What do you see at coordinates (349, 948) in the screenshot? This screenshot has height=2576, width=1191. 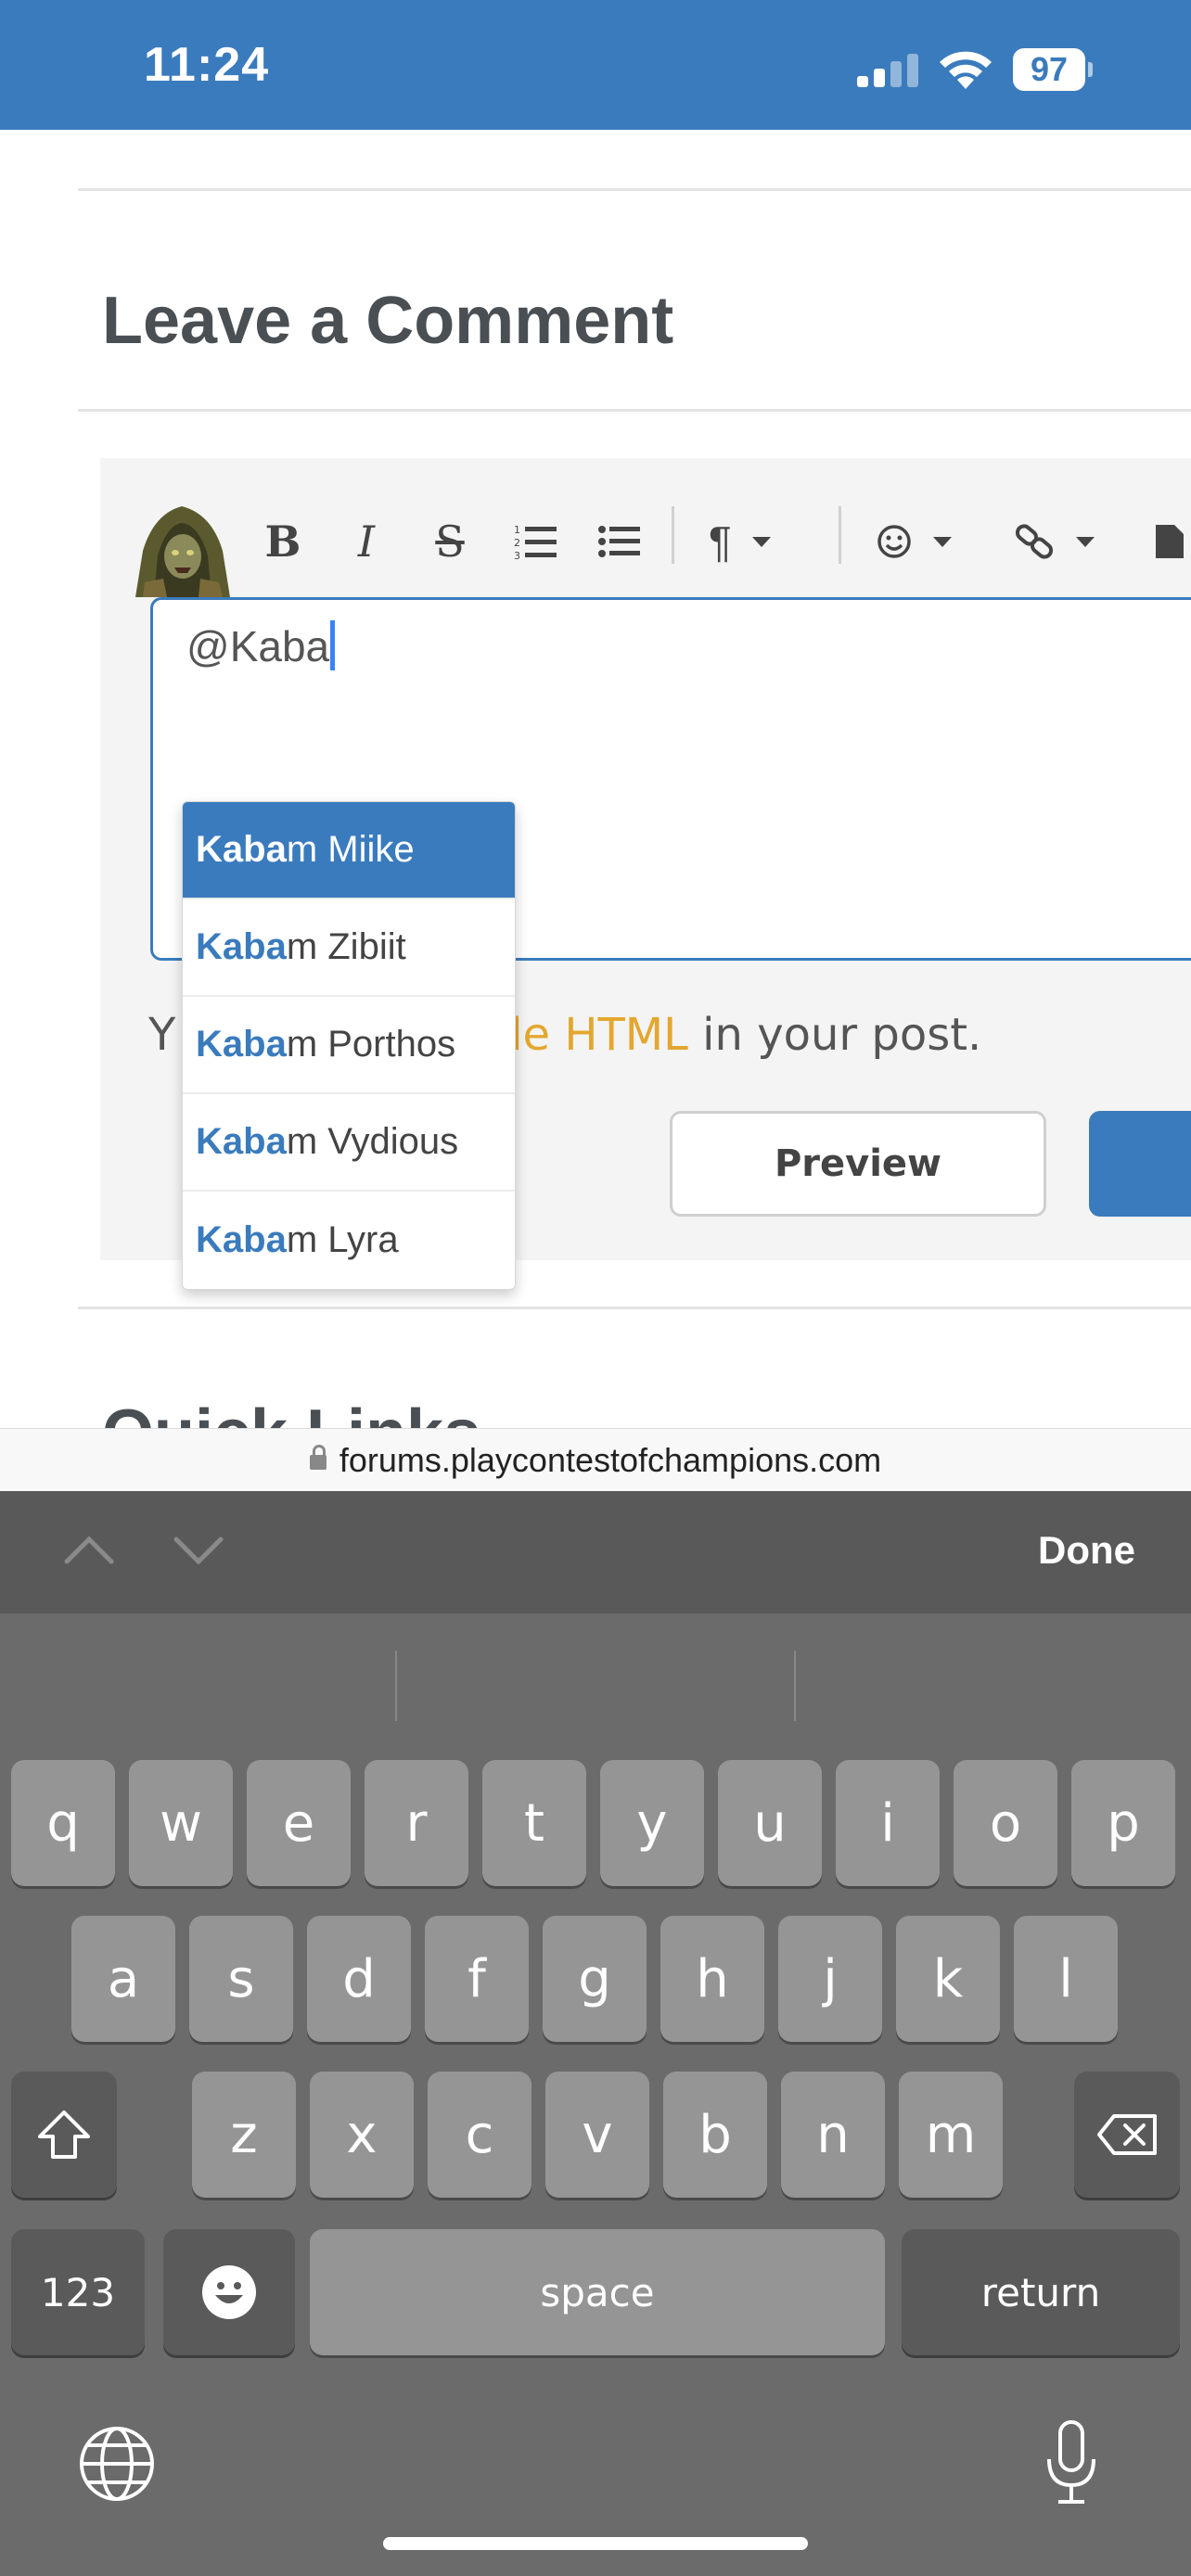 I see `mention-option: Kaba m Zibiit` at bounding box center [349, 948].